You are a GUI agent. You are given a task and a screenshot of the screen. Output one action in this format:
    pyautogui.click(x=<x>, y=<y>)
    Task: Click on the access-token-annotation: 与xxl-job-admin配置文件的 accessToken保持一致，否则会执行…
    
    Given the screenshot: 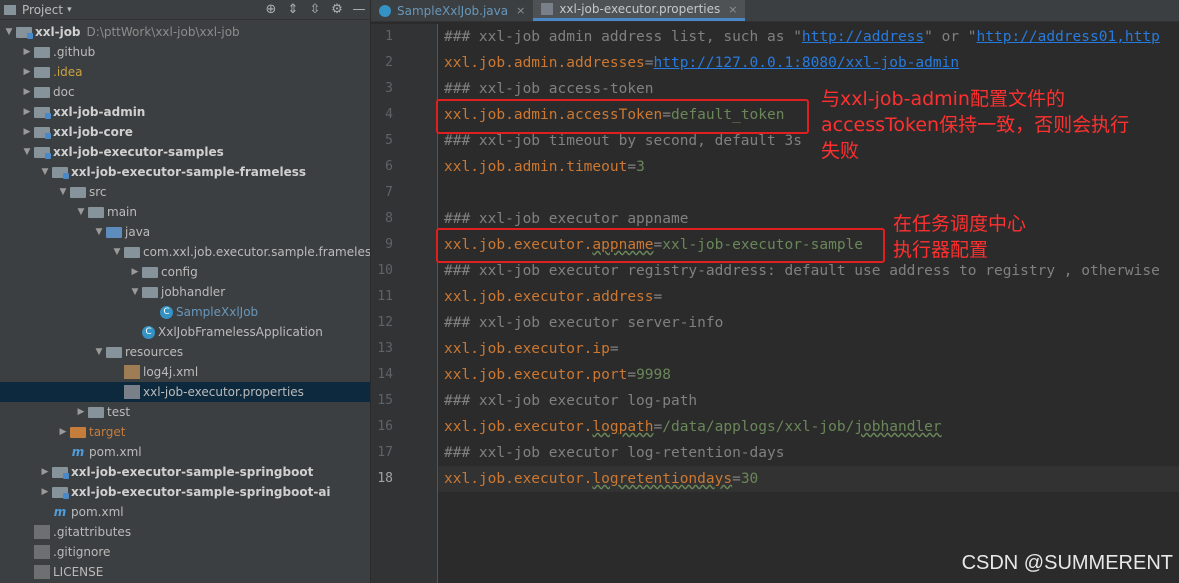 What is the action you would take?
    pyautogui.click(x=975, y=125)
    